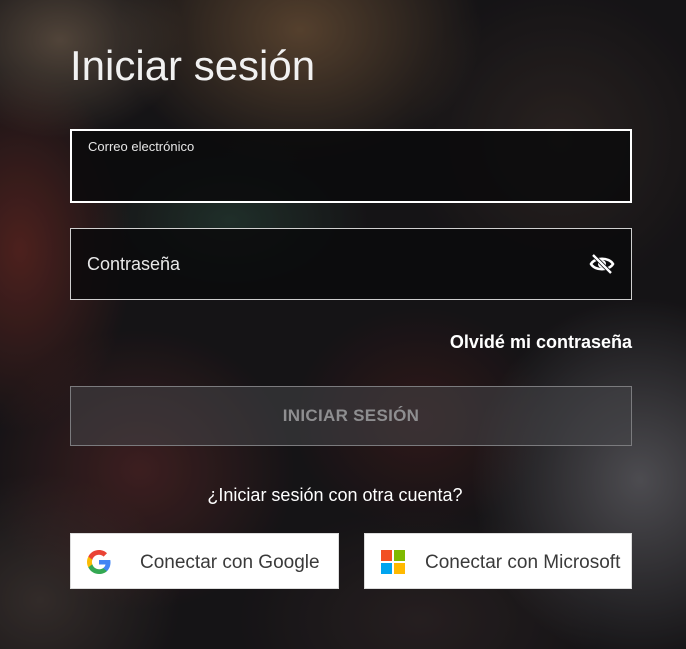 The height and width of the screenshot is (649, 686). I want to click on login-button: INICIAR SESIÓN, so click(351, 416).